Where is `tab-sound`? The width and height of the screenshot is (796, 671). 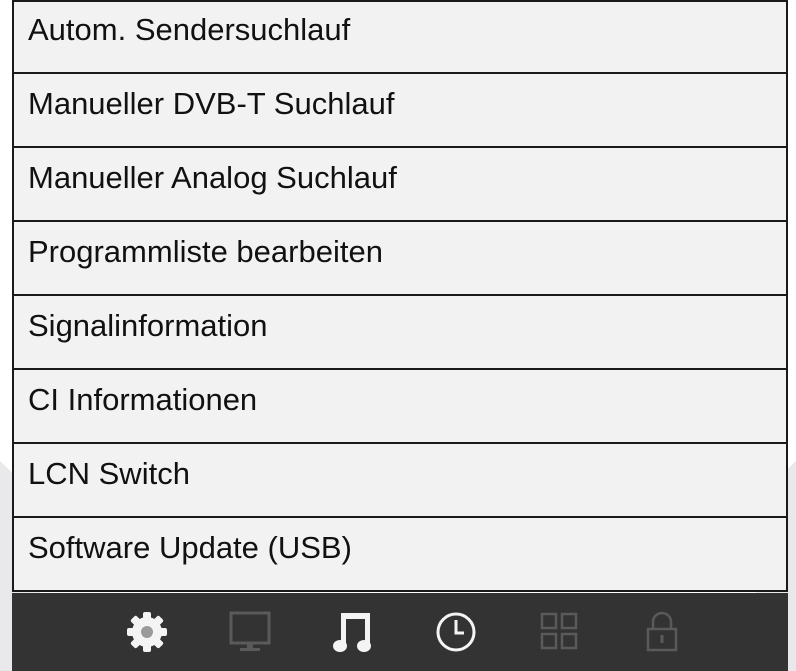 tab-sound is located at coordinates (353, 632).